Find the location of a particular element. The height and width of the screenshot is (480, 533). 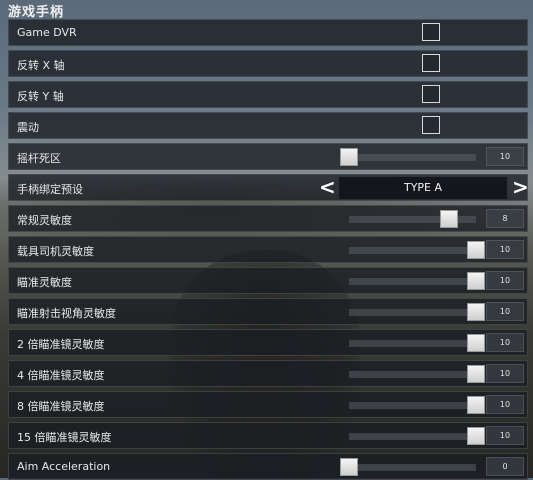

setting-row-aim-acceleration: Aim Acceleration 0 is located at coordinates (268, 466).